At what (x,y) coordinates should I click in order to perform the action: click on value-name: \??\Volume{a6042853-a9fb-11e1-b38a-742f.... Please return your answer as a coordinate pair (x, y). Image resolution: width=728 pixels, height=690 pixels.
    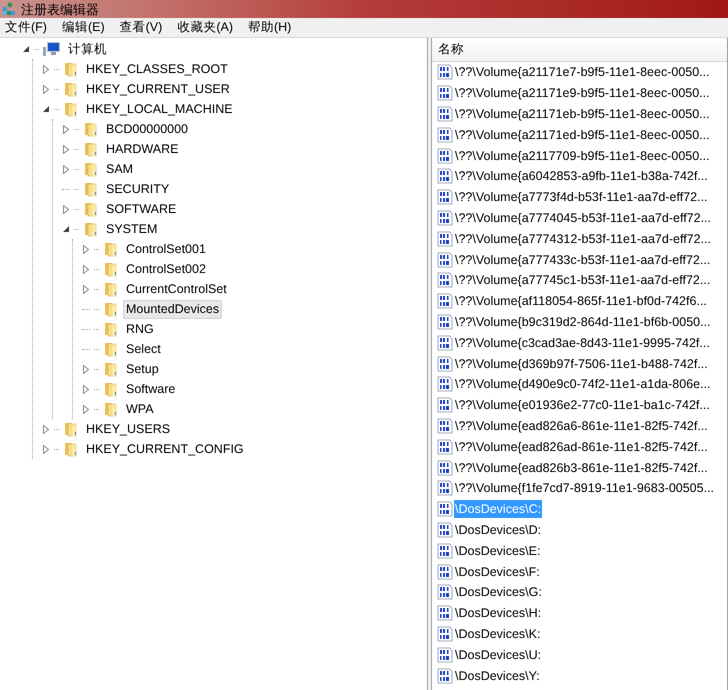
    Looking at the image, I should click on (581, 176).